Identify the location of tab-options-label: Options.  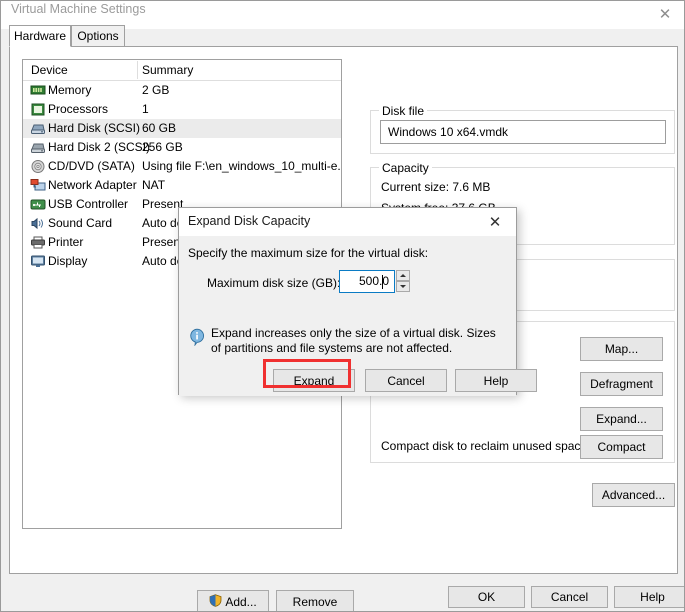
(98, 36).